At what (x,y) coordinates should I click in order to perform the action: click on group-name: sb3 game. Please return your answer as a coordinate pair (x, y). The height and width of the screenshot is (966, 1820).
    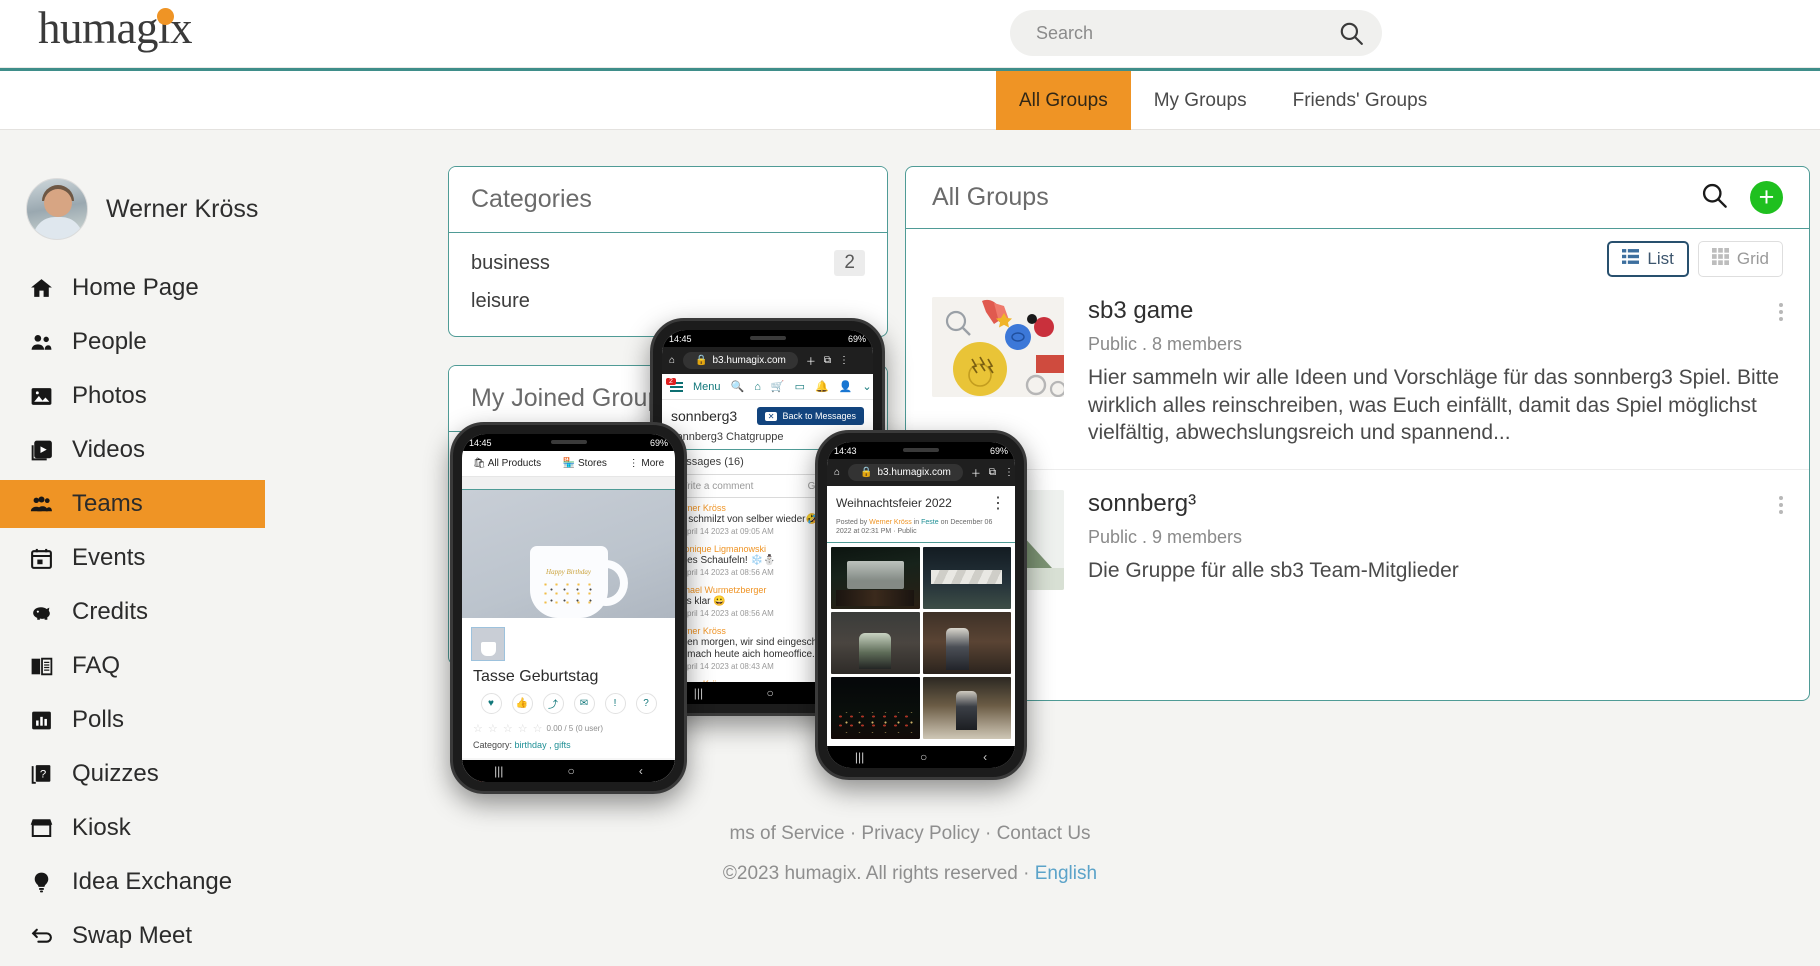
    Looking at the image, I should click on (1435, 311).